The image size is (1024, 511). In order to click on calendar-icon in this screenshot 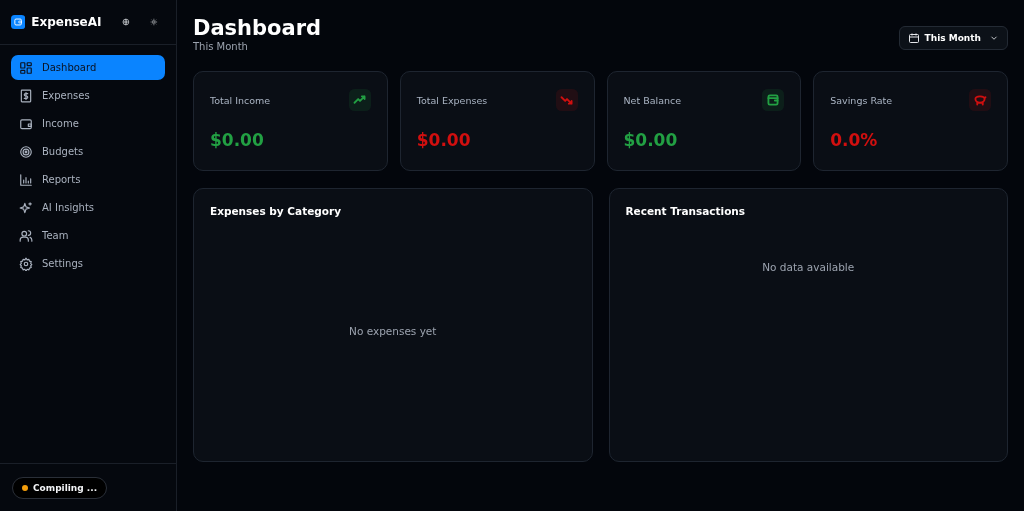, I will do `click(913, 38)`.